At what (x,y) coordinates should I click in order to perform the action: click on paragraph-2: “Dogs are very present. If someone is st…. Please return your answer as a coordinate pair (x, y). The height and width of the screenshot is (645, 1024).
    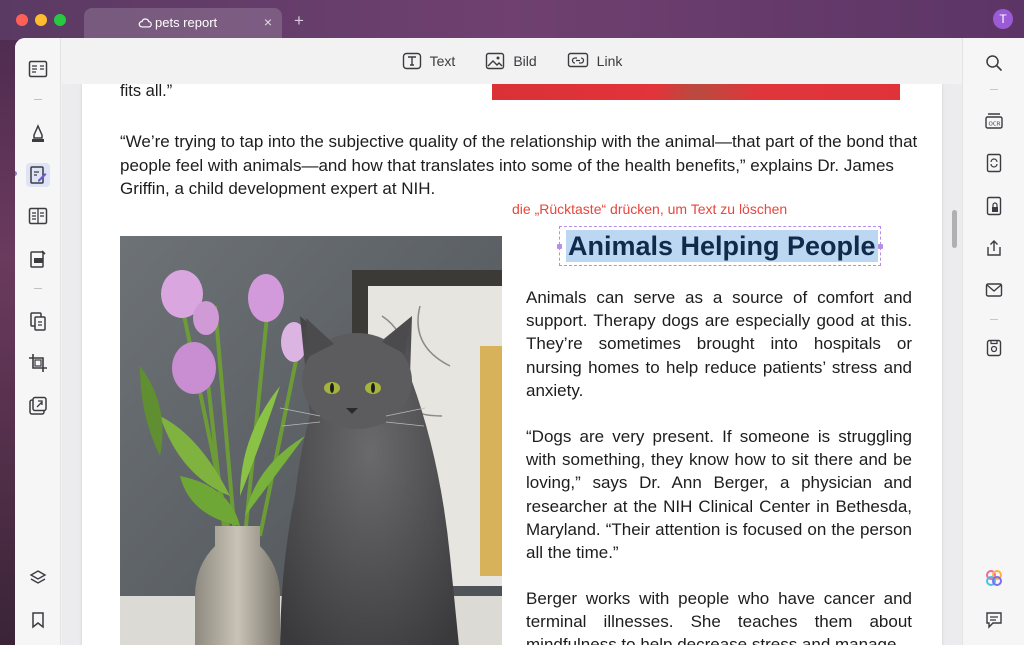
    Looking at the image, I should click on (719, 494).